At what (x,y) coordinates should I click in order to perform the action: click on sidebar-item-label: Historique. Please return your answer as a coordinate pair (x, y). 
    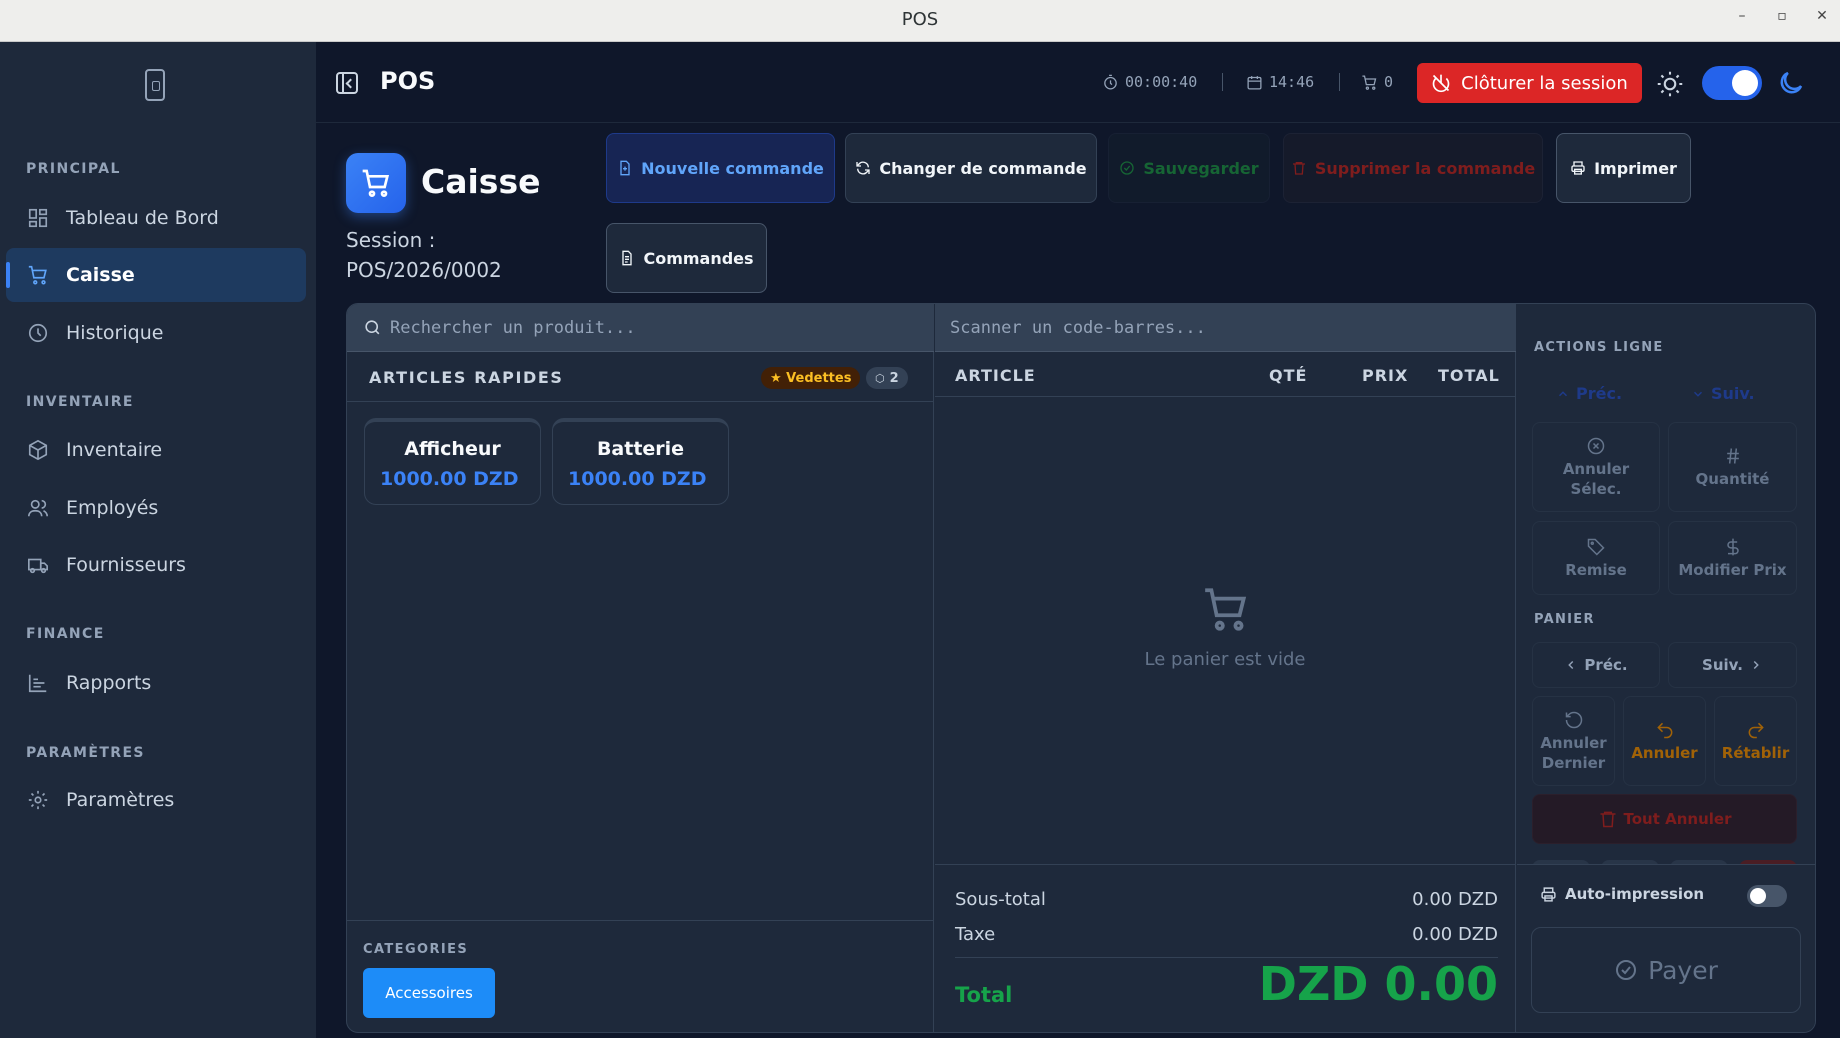
    Looking at the image, I should click on (115, 333).